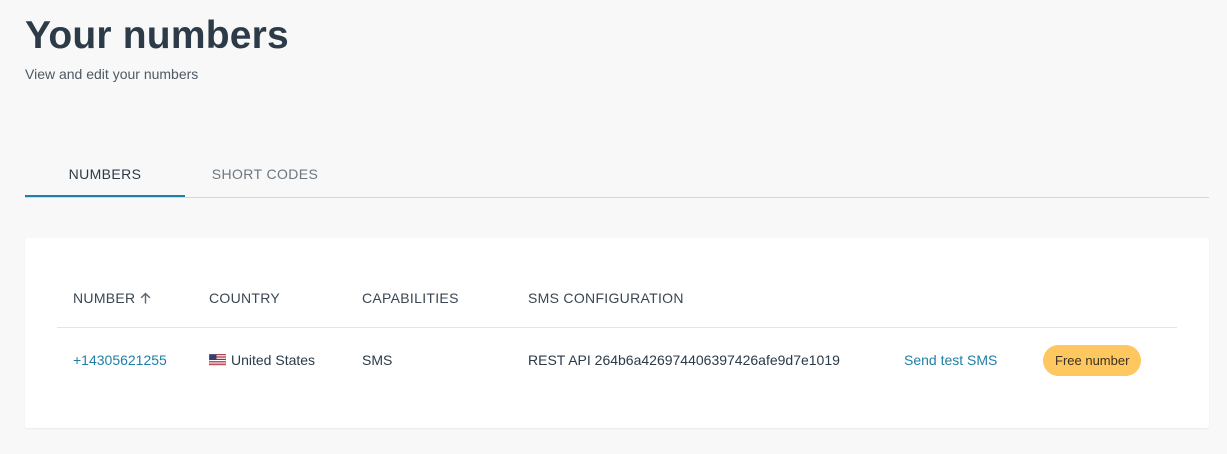 The image size is (1227, 454). What do you see at coordinates (261, 360) in the screenshot?
I see `country-cell: United States` at bounding box center [261, 360].